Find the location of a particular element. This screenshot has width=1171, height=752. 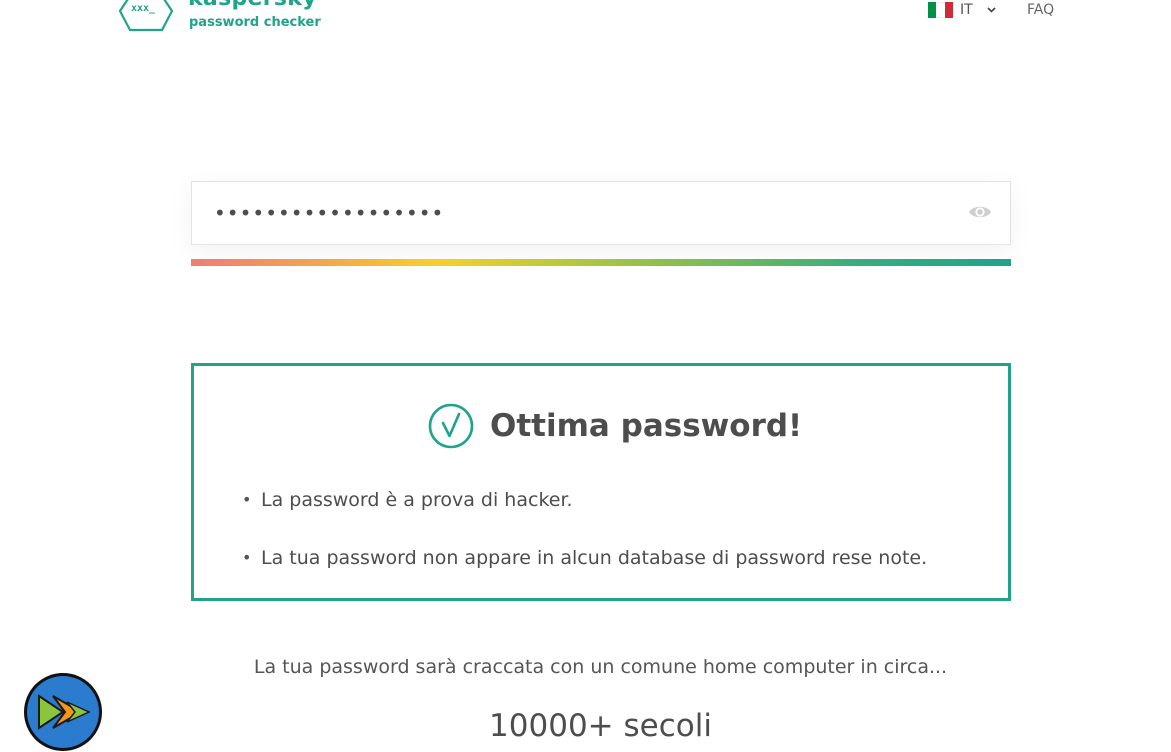

password-field is located at coordinates (601, 213).